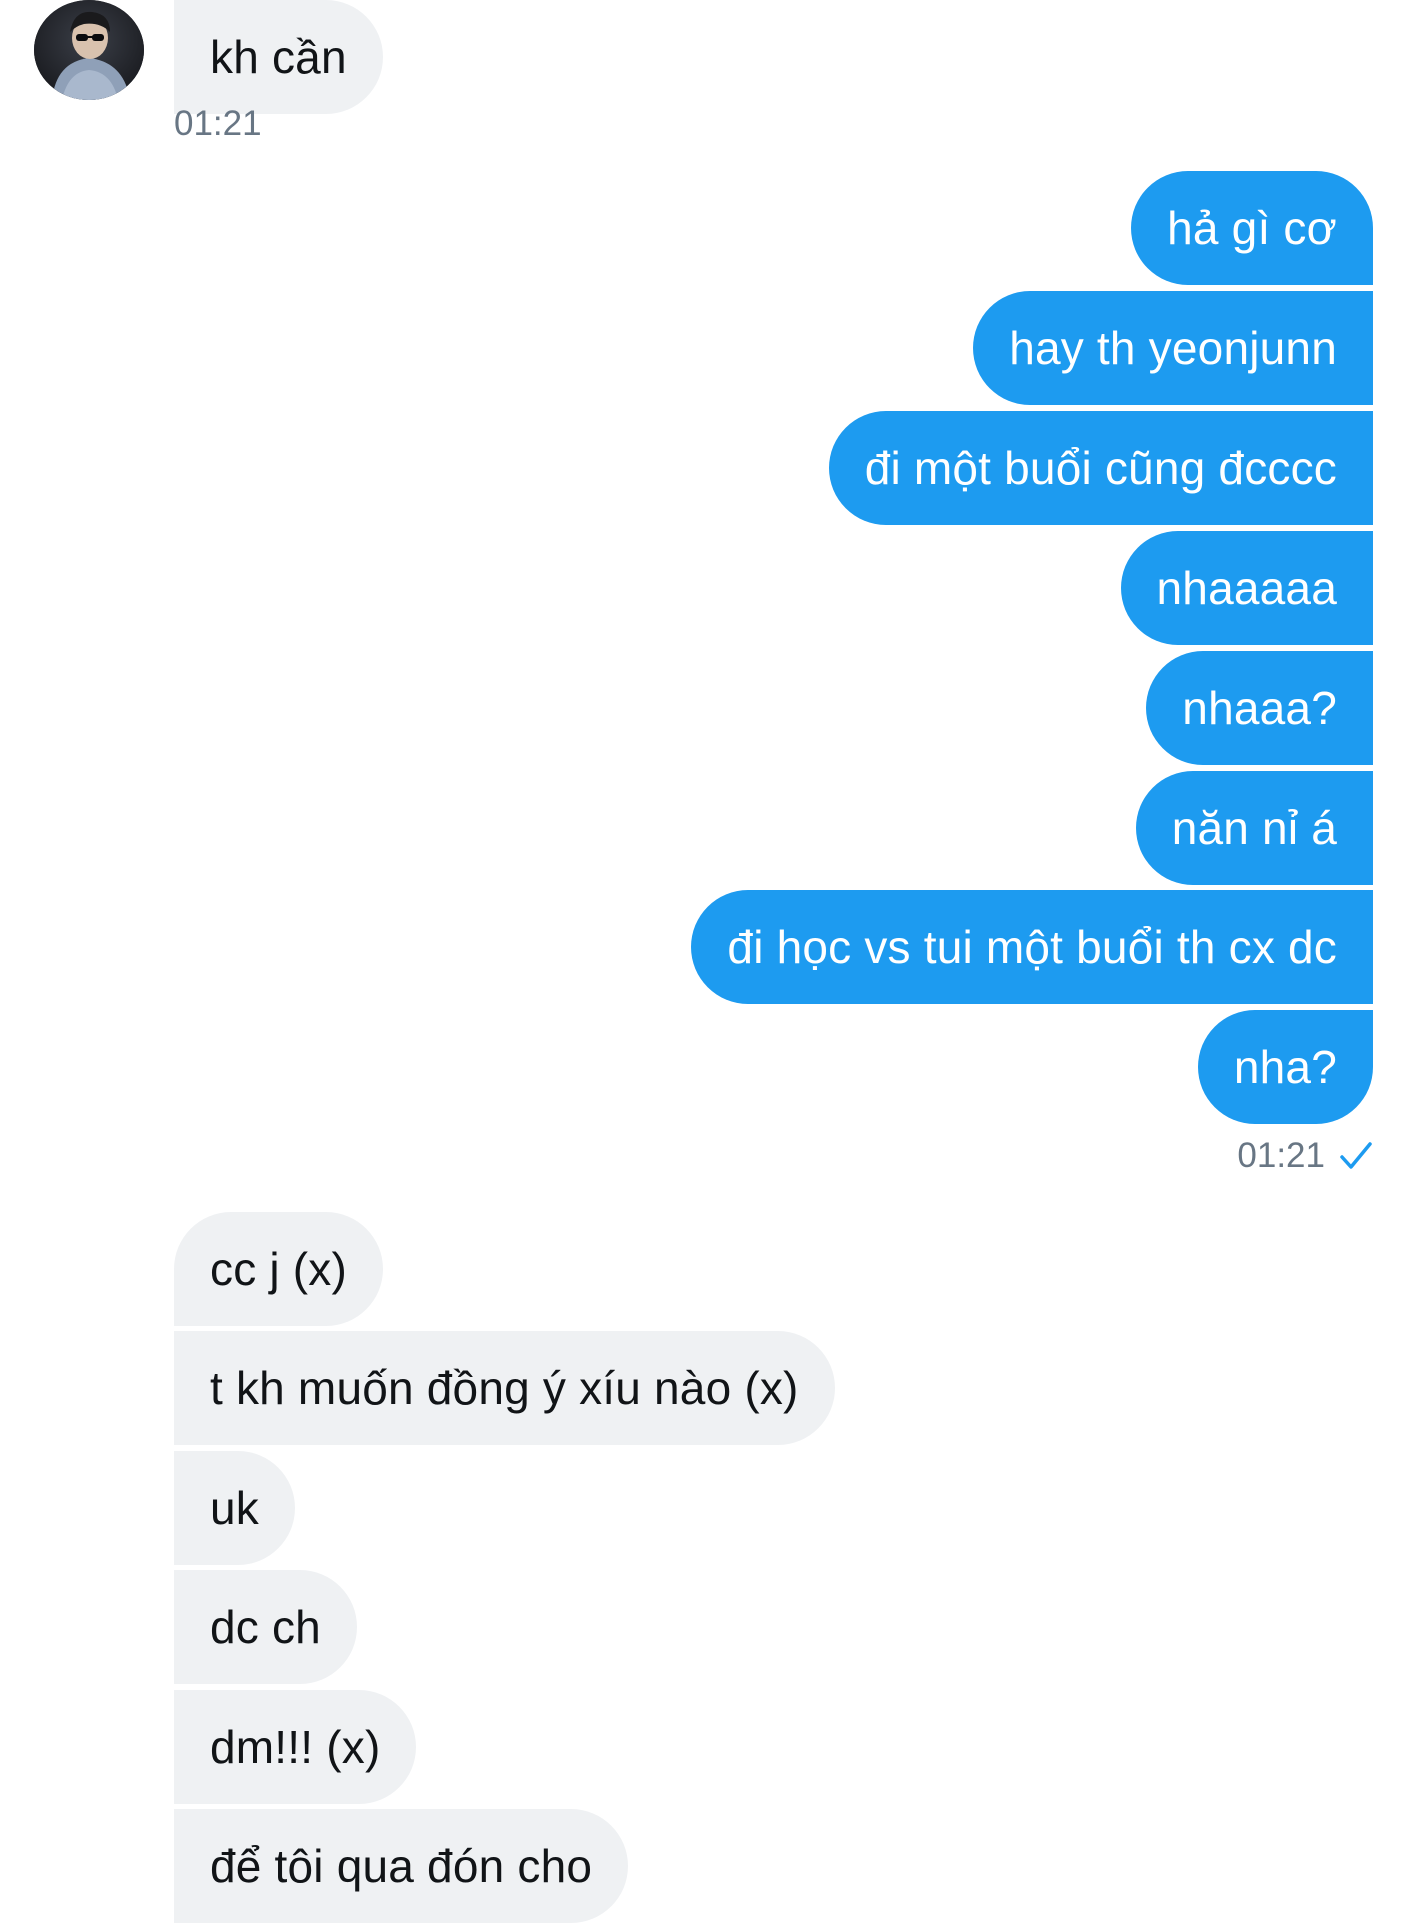 This screenshot has width=1423, height=1923. I want to click on message-text: để tôi qua đón cho, so click(401, 1866).